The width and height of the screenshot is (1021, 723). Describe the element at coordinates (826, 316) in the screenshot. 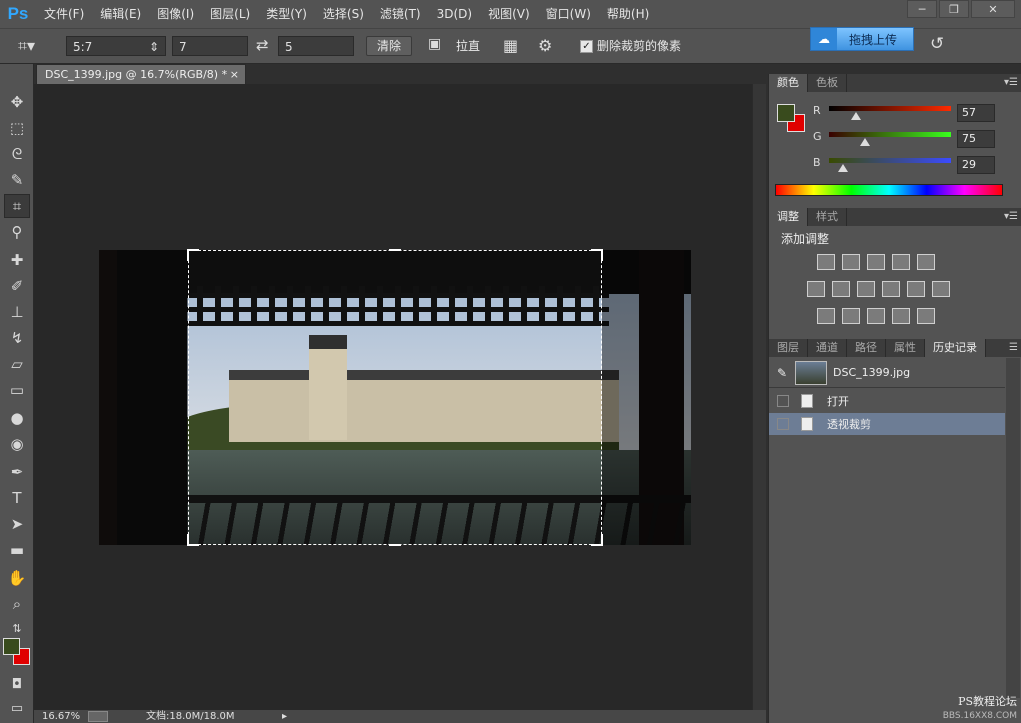

I see `invert-icon` at that location.